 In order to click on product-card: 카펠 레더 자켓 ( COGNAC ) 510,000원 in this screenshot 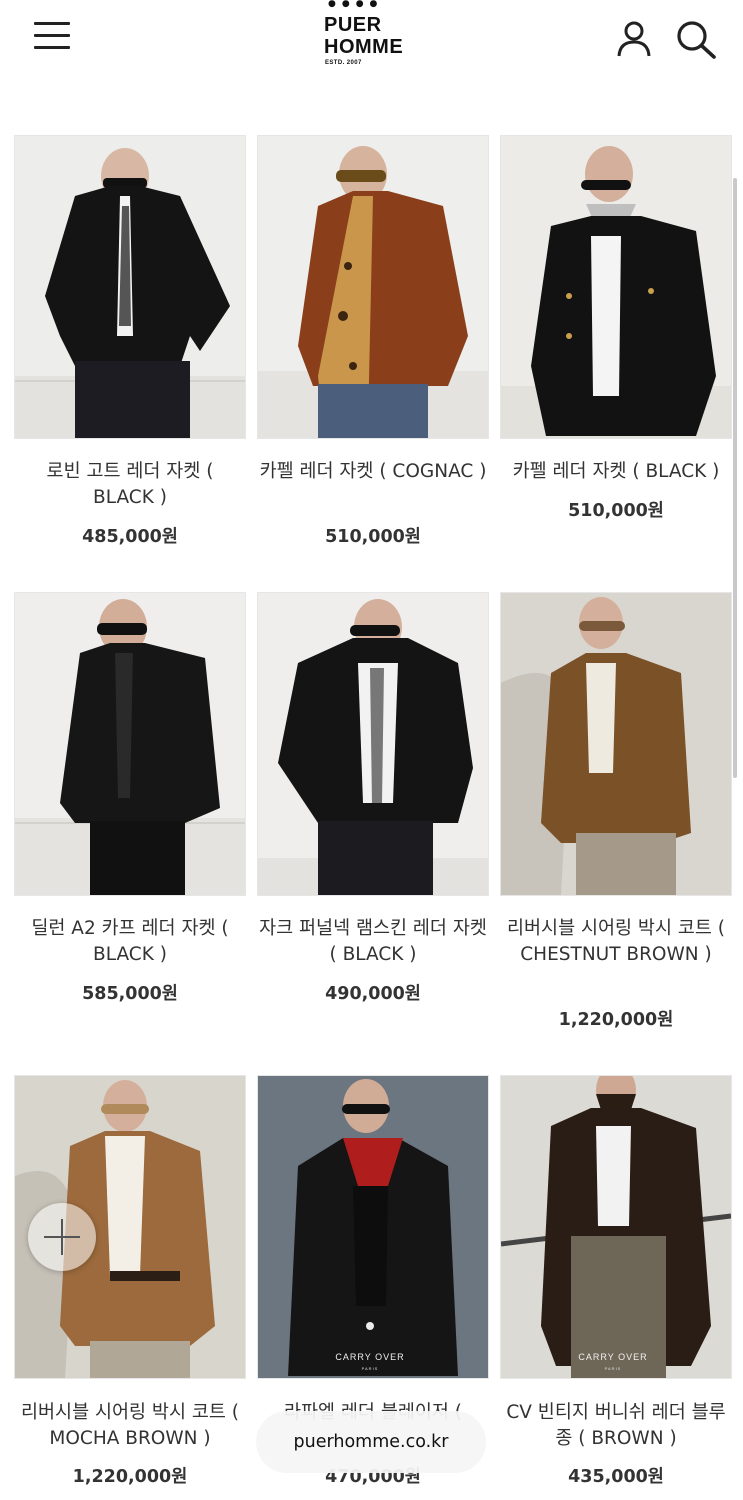, I will do `click(373, 345)`.